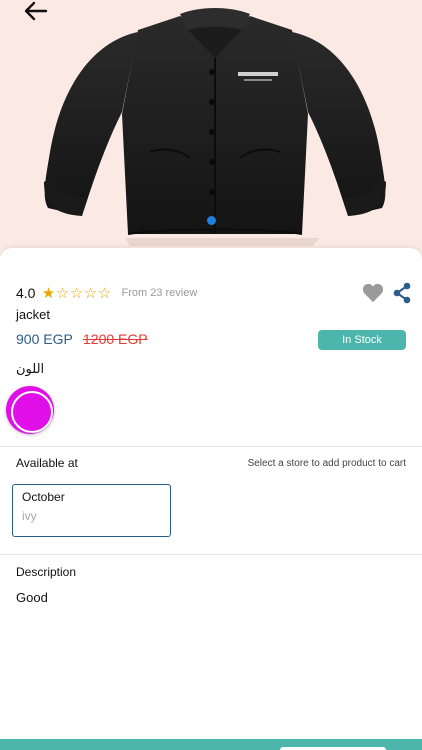 This screenshot has width=422, height=750. What do you see at coordinates (47, 463) in the screenshot?
I see `available-at-label: Available at` at bounding box center [47, 463].